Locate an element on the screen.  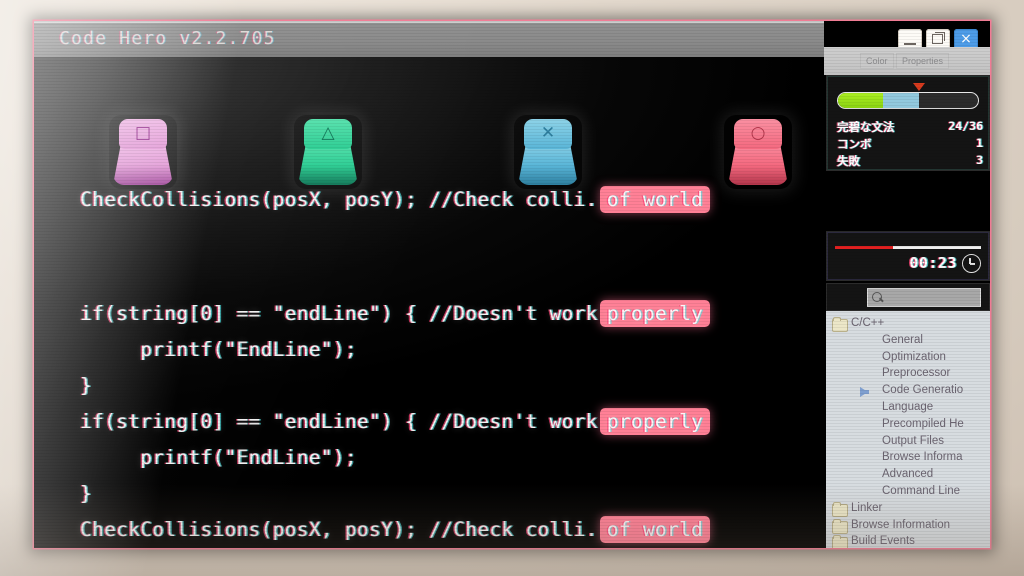
keycap-glyph-triangle-icon: △ is located at coordinates (328, 133).